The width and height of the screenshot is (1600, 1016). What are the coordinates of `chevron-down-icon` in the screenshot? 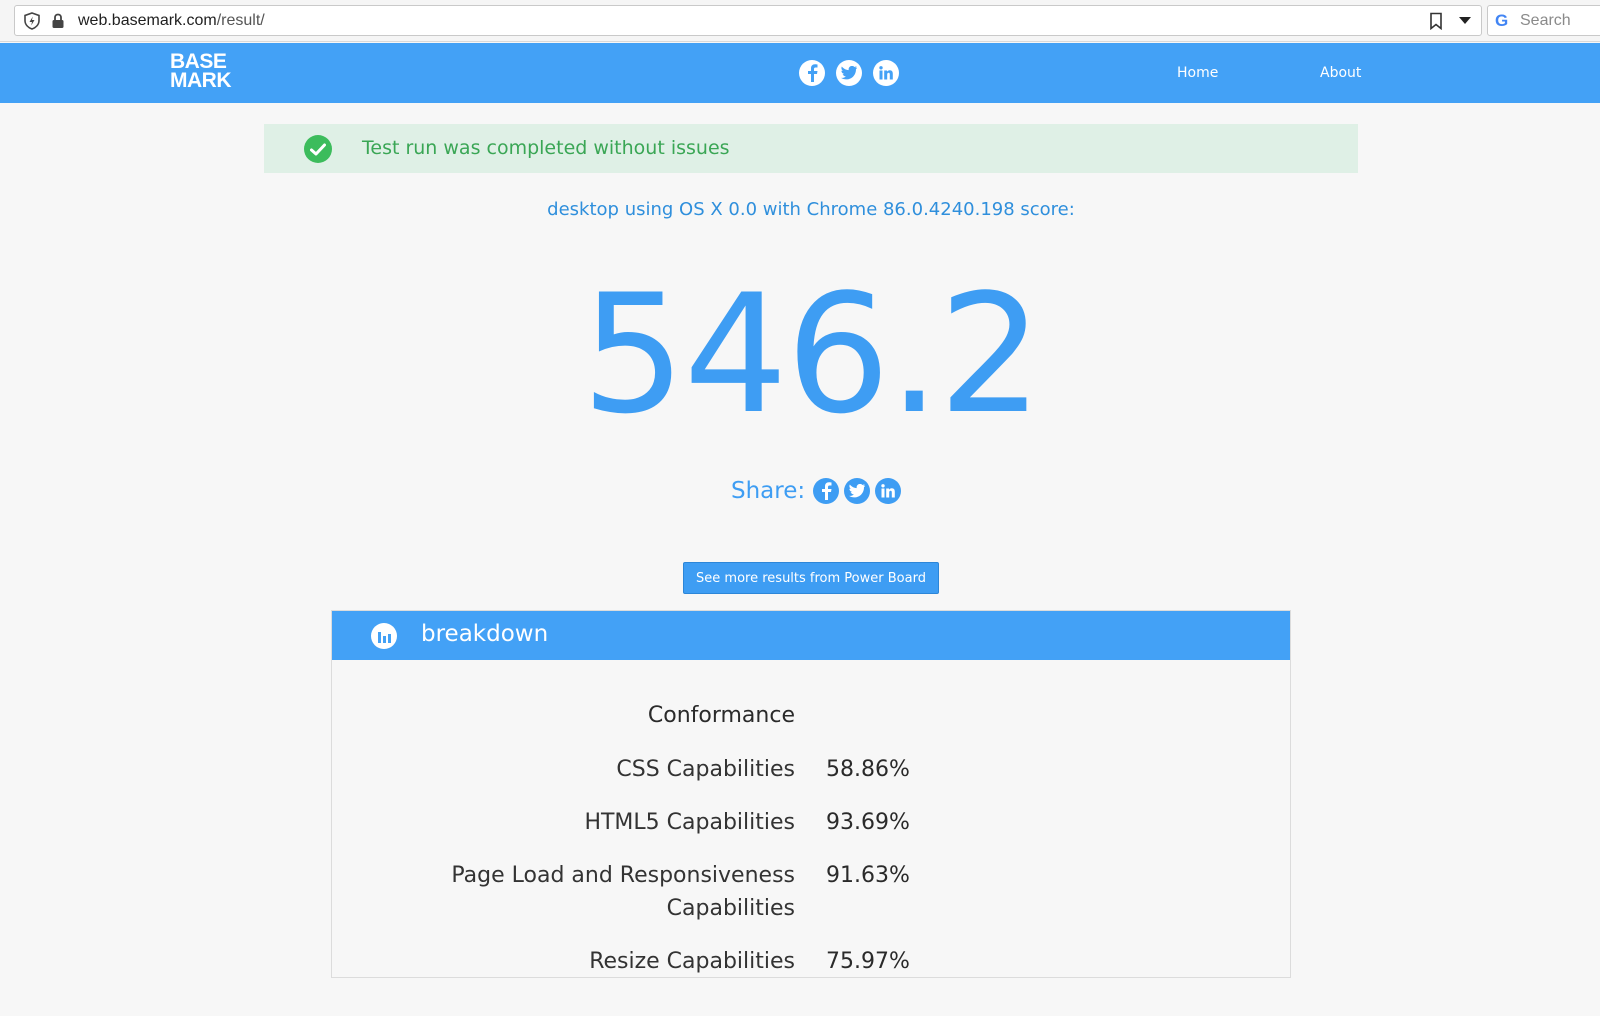 It's located at (1465, 21).